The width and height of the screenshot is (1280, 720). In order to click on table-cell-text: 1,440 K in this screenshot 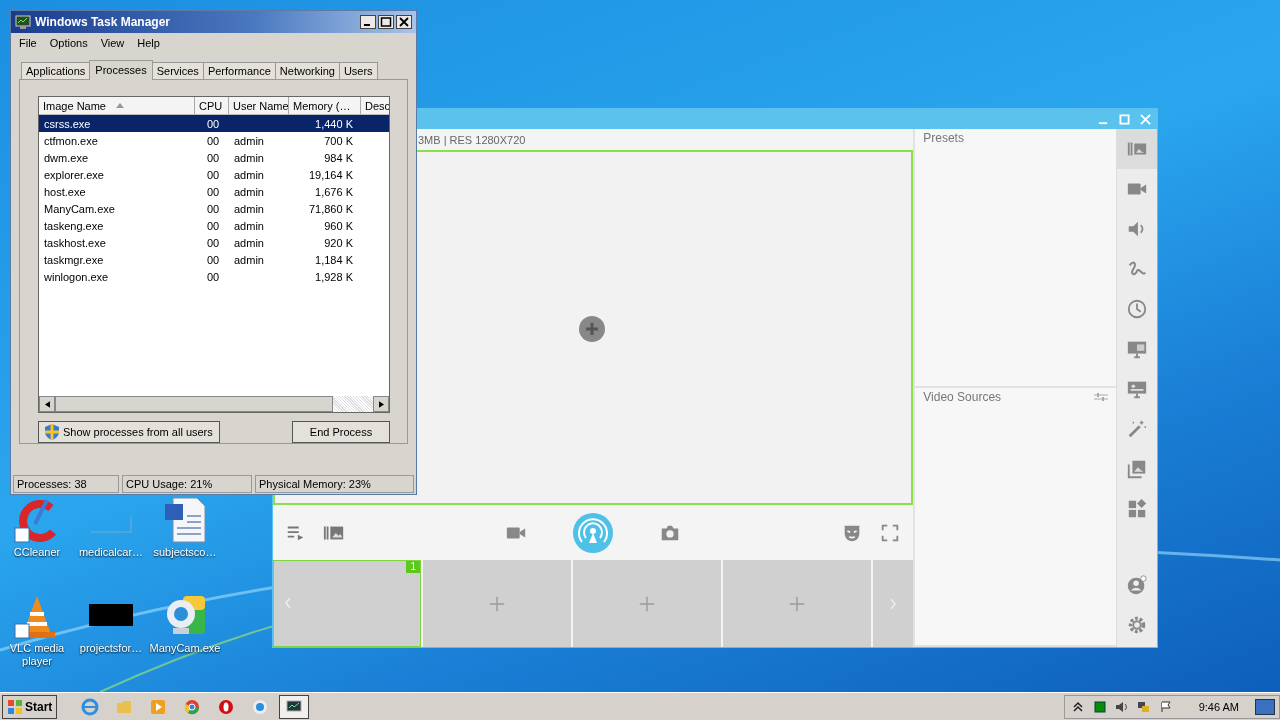, I will do `click(334, 123)`.